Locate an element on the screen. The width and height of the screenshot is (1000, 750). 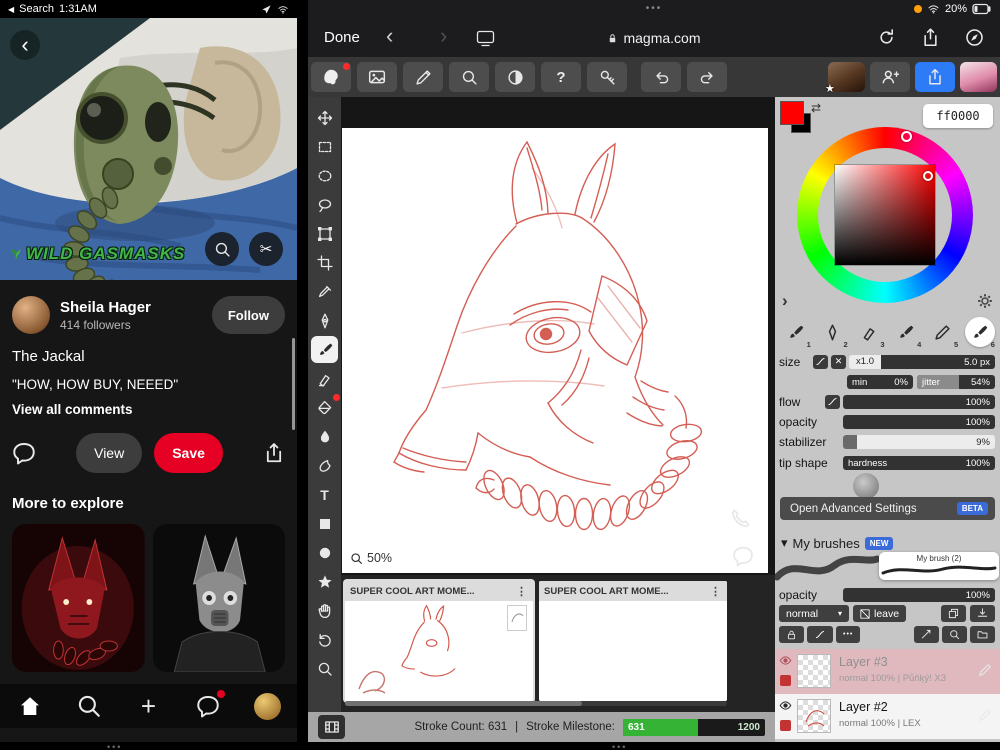
layer-opacity-slider: 100% is located at coordinates (919, 594).